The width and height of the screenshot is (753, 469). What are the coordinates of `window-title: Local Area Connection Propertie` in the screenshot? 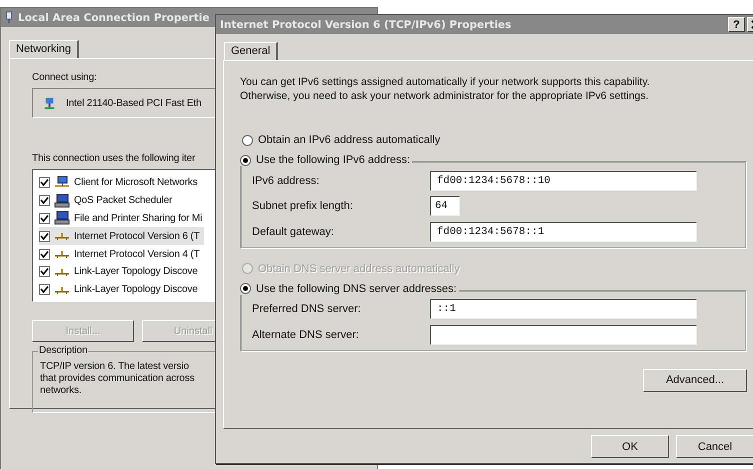 It's located at (114, 18).